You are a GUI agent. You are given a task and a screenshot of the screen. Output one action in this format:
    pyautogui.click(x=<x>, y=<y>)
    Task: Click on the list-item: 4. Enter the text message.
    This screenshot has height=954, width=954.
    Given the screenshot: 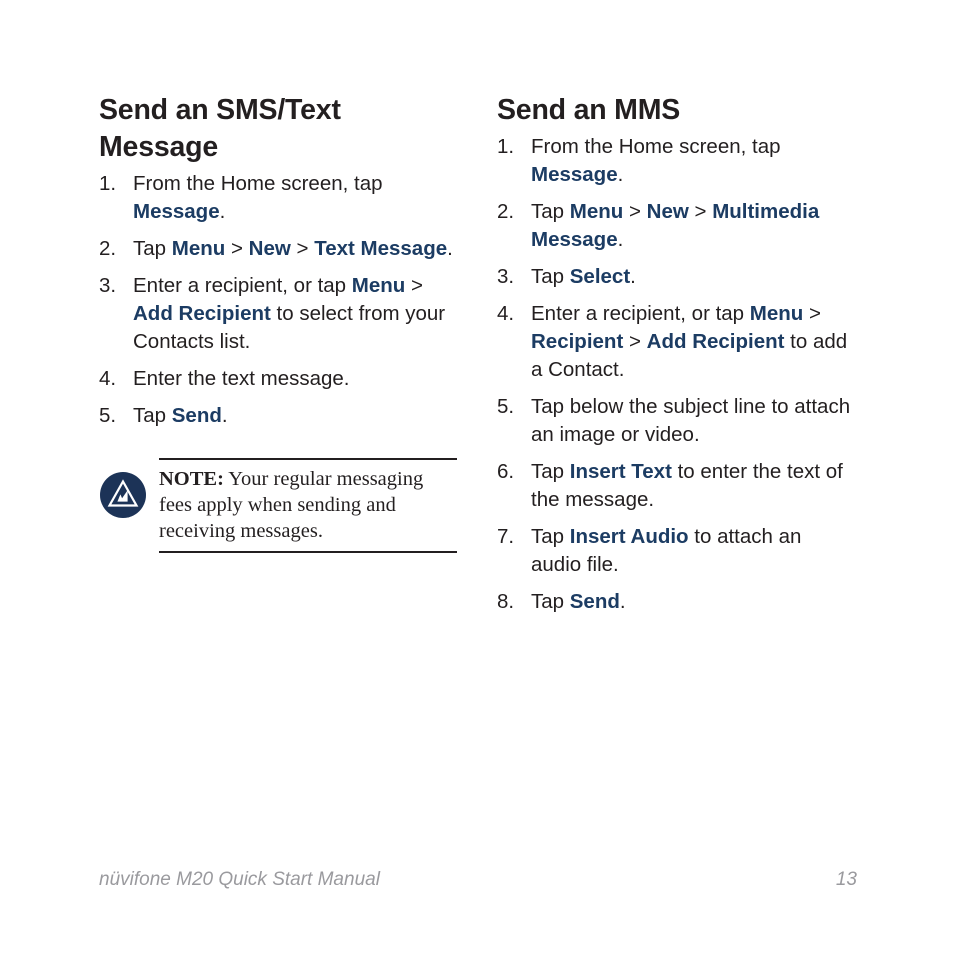 What is the action you would take?
    pyautogui.click(x=279, y=379)
    